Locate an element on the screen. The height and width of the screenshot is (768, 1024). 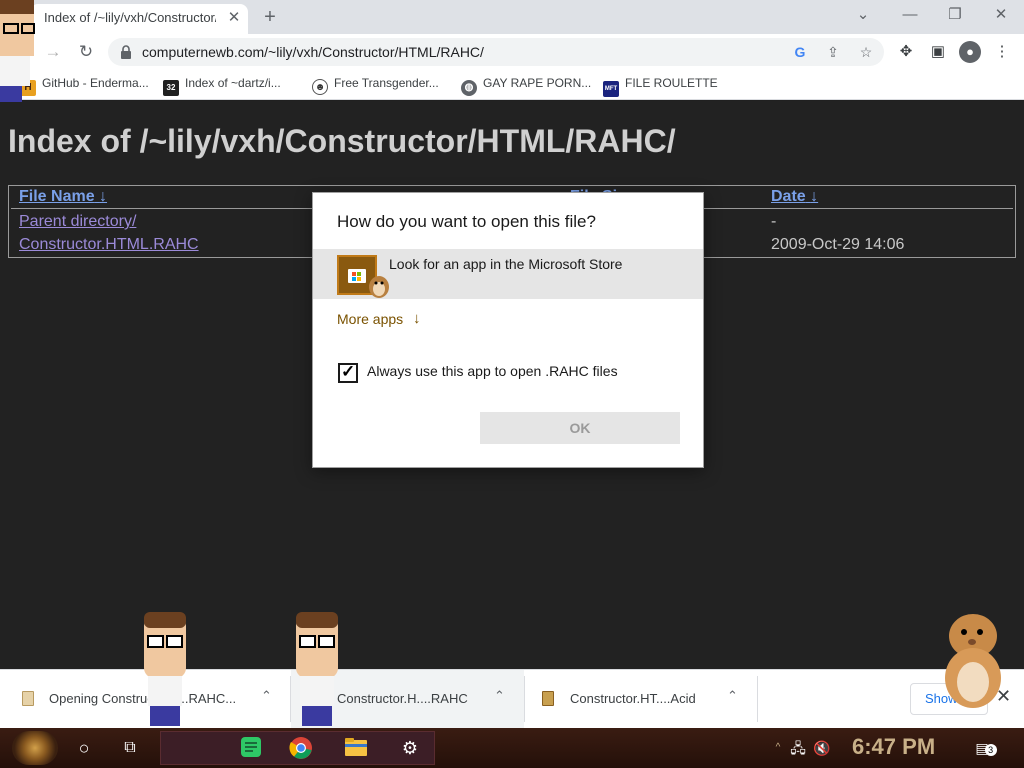
always-use-checkbox: ✓ is located at coordinates (348, 372).